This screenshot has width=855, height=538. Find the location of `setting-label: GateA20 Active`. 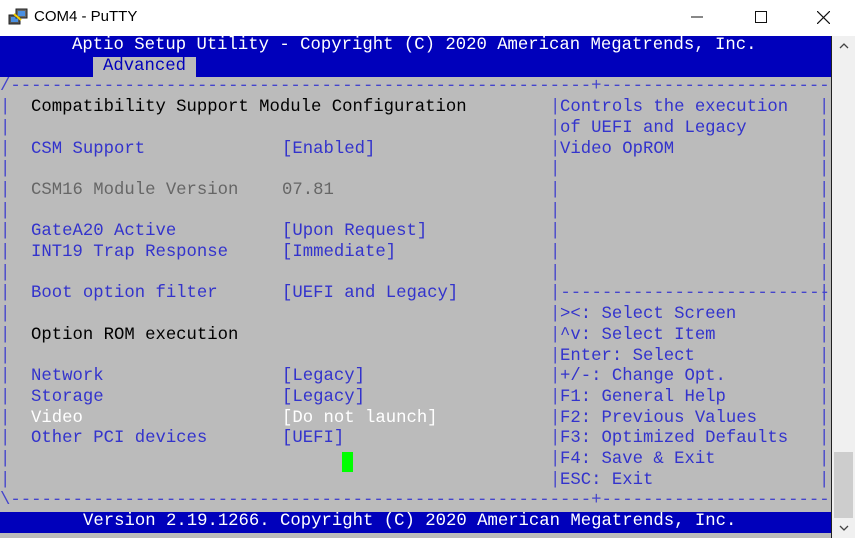

setting-label: GateA20 Active is located at coordinates (104, 232).